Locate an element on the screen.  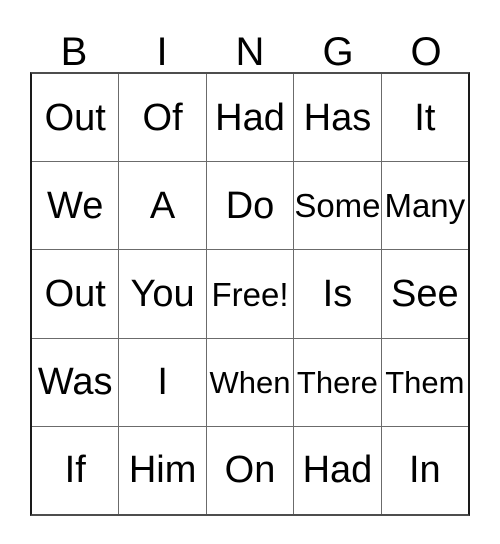
bingo-cell-label: We is located at coordinates (75, 205).